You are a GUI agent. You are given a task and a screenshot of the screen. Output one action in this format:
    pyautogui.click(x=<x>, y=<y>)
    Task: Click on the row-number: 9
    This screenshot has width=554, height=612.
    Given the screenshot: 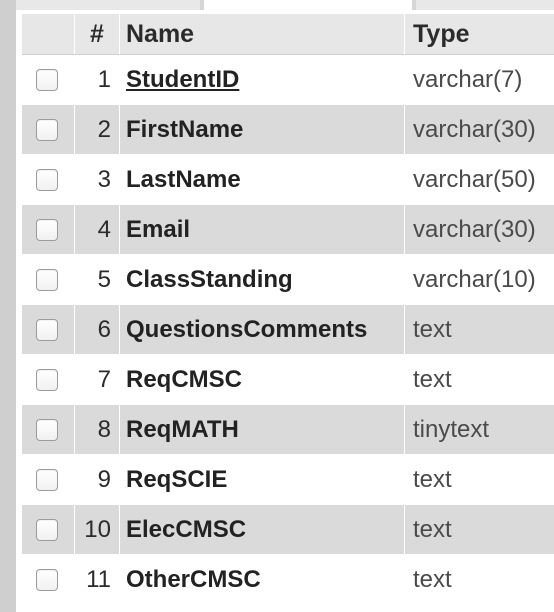 What is the action you would take?
    pyautogui.click(x=97, y=480)
    